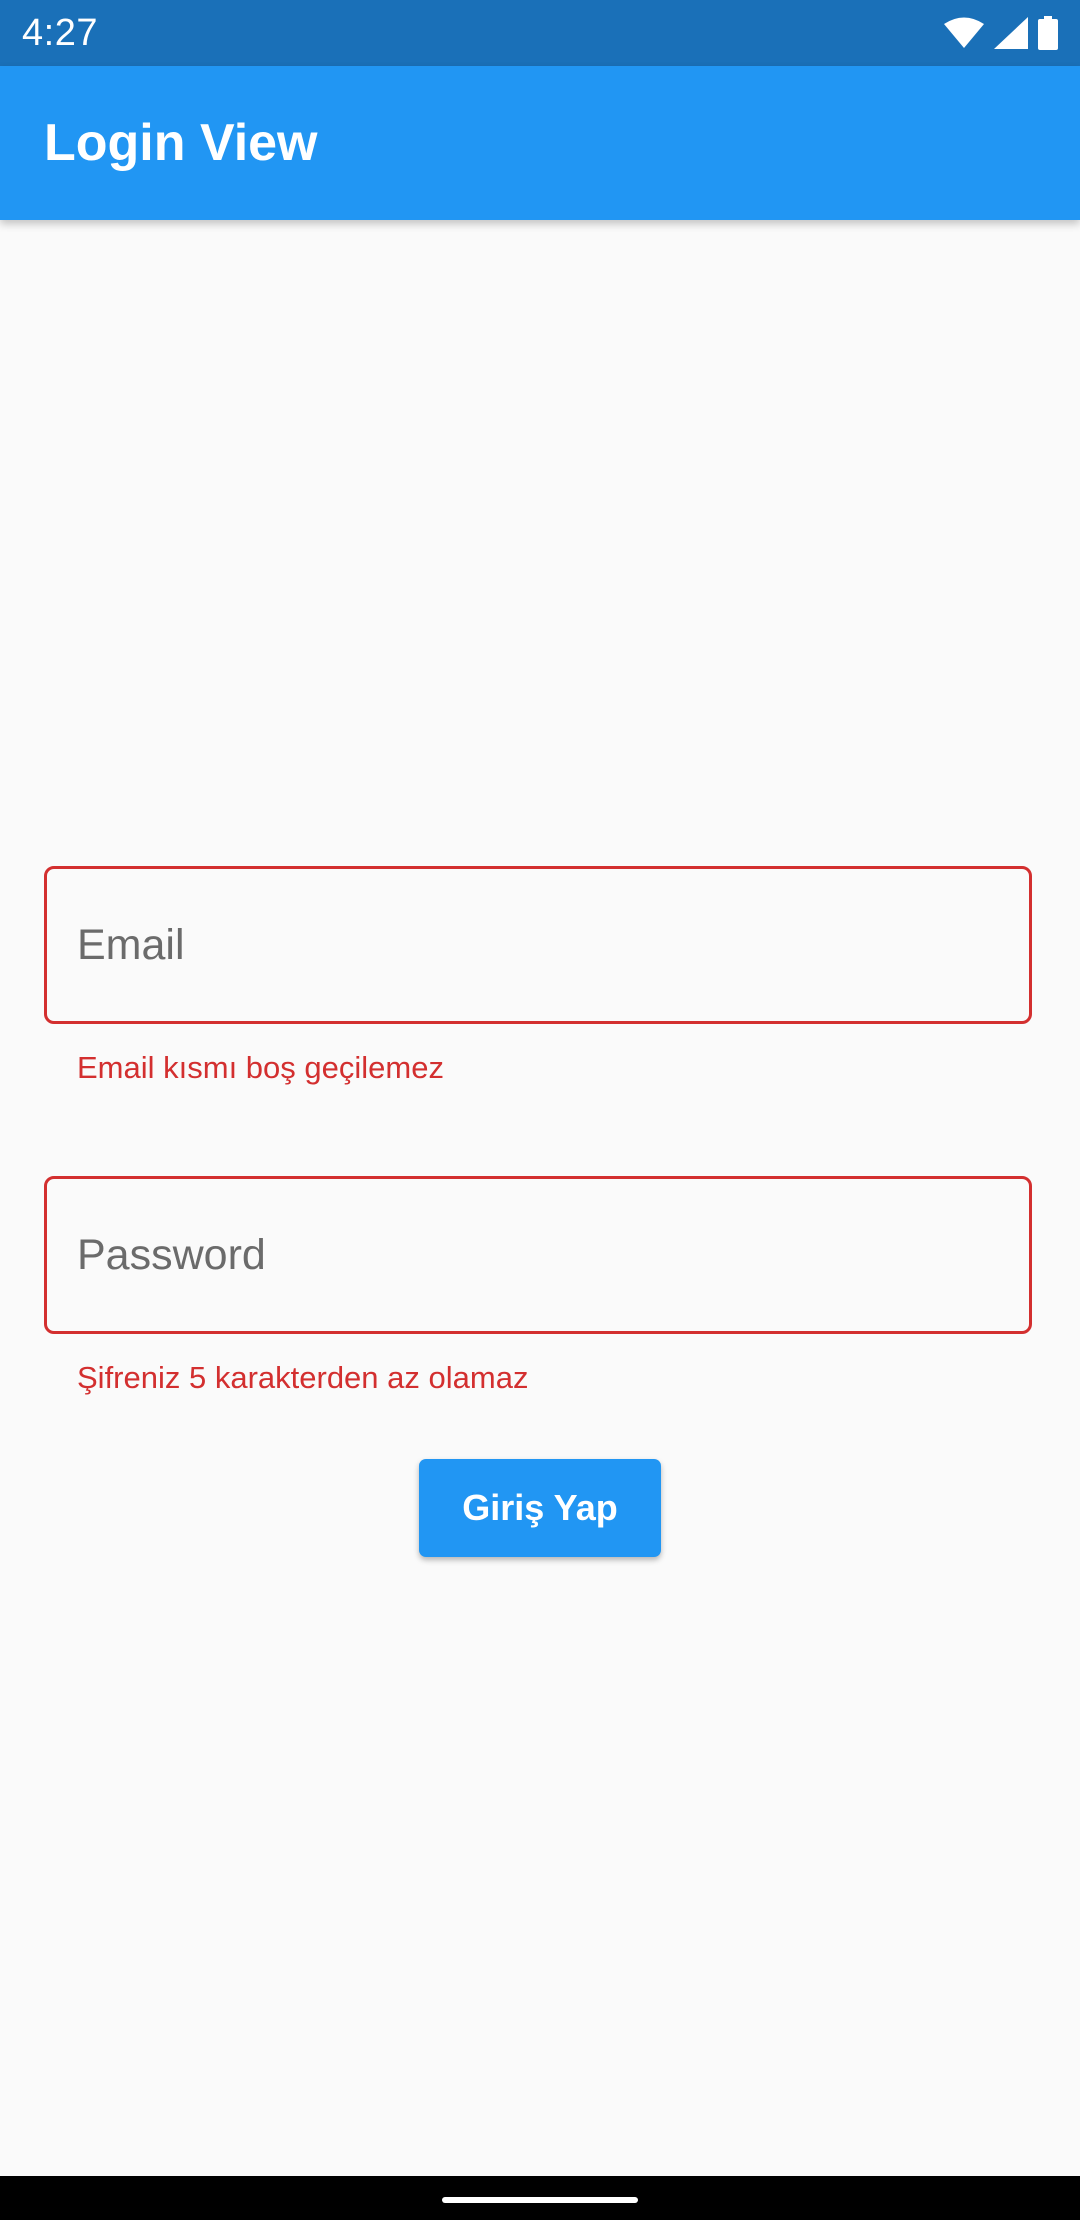  I want to click on password-field: Password, so click(538, 1255).